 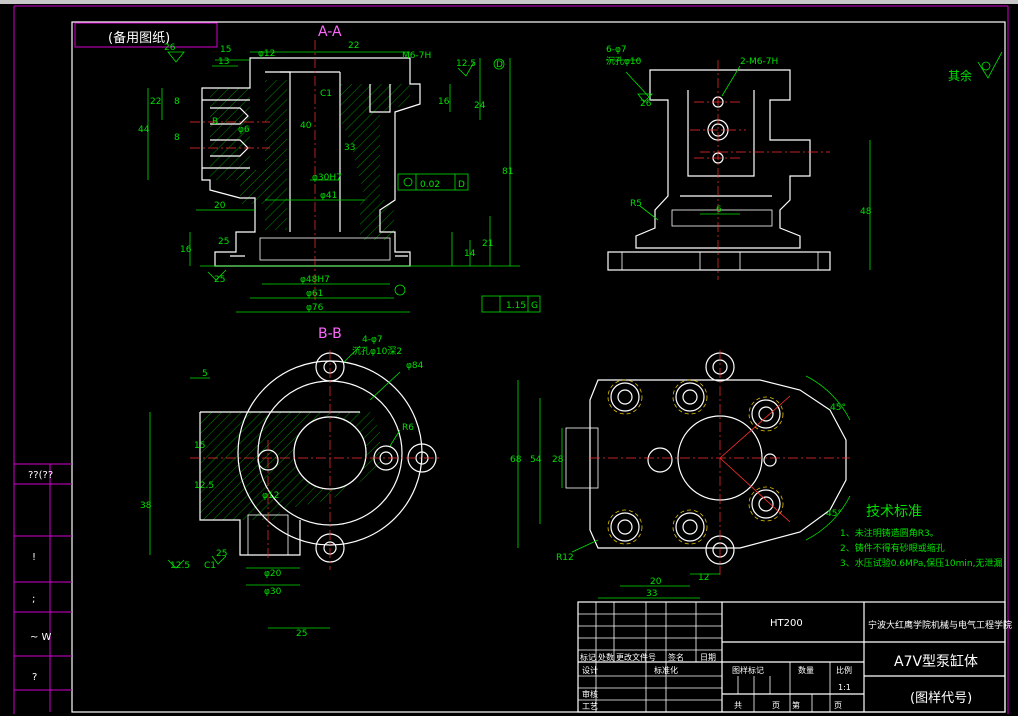 I want to click on side-label-4: ~ W, so click(x=41, y=637).